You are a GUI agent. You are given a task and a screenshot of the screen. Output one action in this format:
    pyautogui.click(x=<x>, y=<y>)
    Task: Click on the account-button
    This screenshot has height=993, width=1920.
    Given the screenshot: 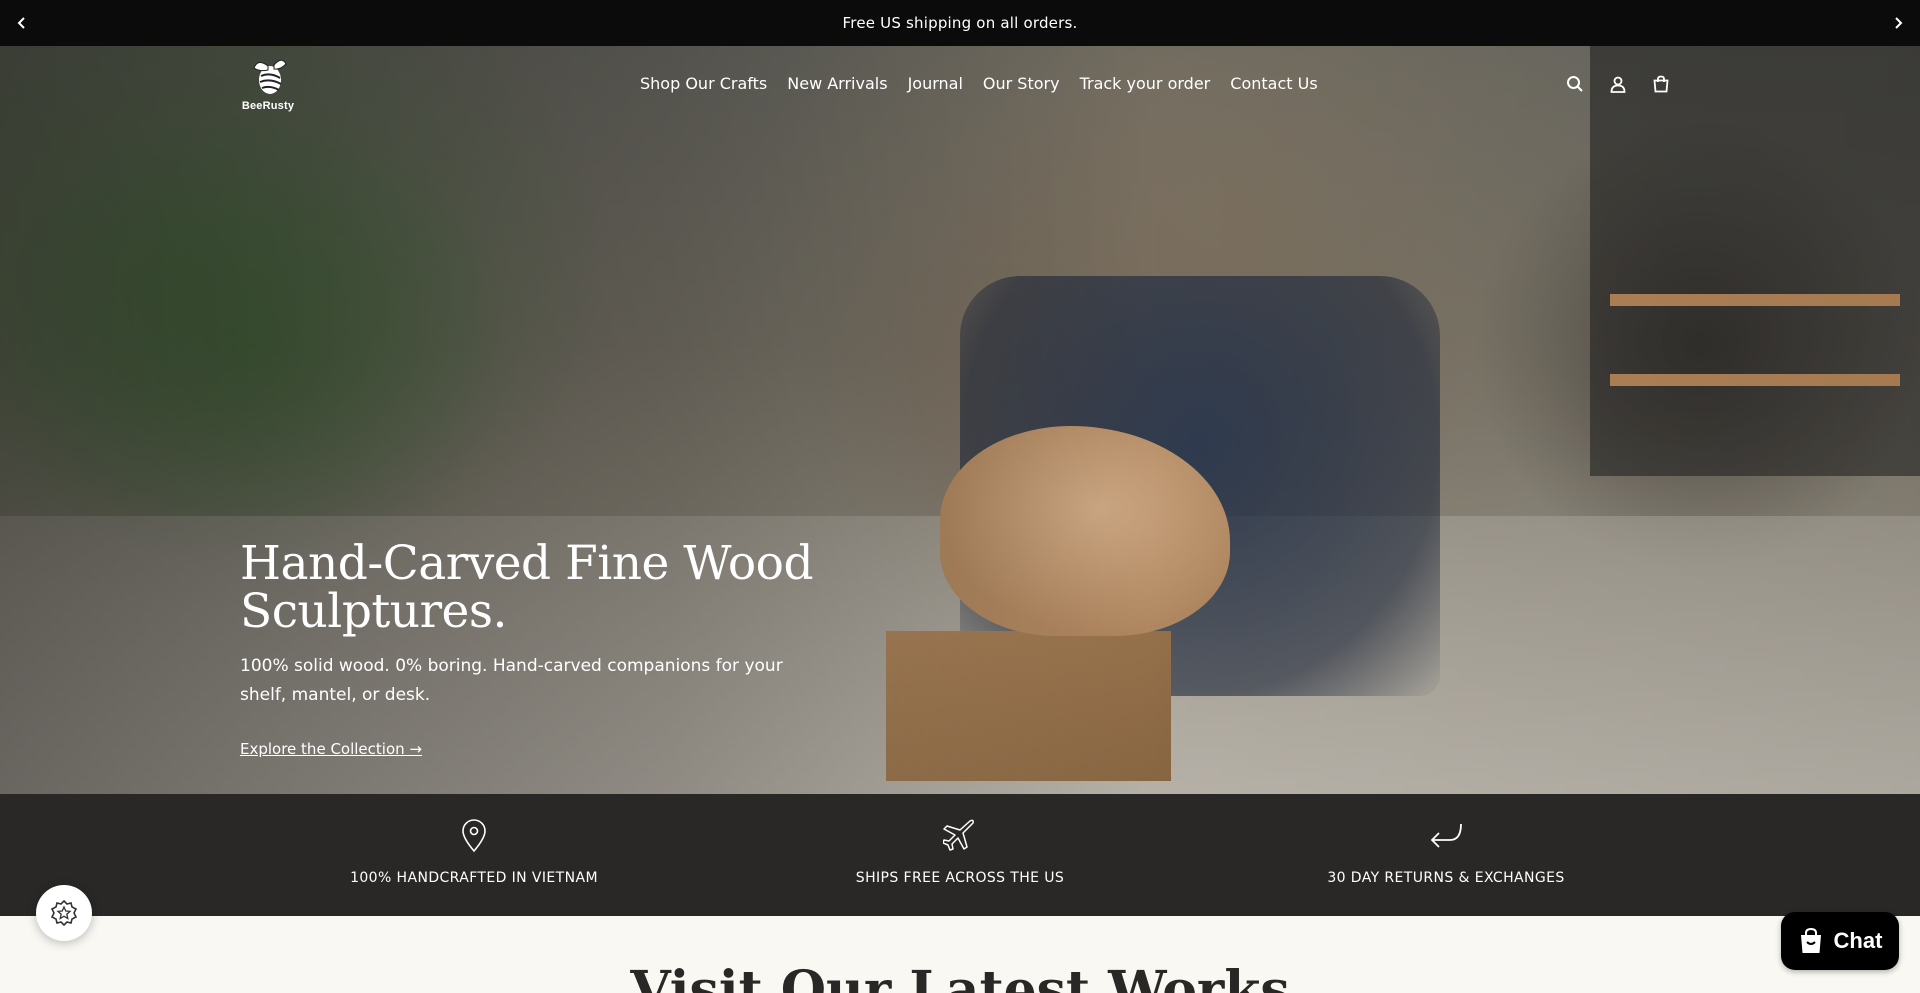 What is the action you would take?
    pyautogui.click(x=1618, y=84)
    